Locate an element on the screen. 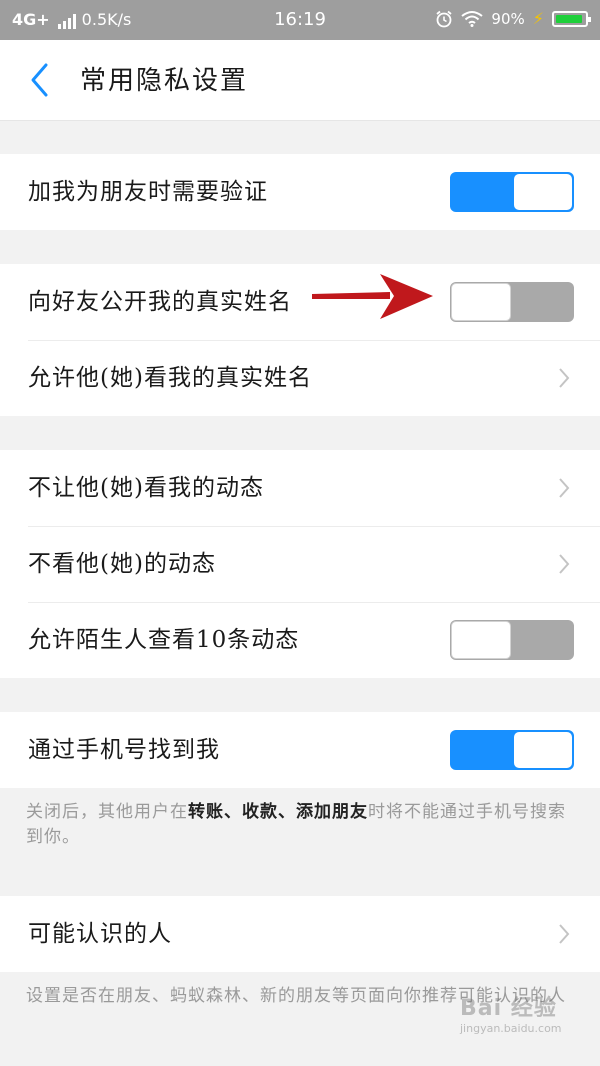 This screenshot has width=600, height=1066. setting-label: 通过手机号找到我 is located at coordinates (124, 750).